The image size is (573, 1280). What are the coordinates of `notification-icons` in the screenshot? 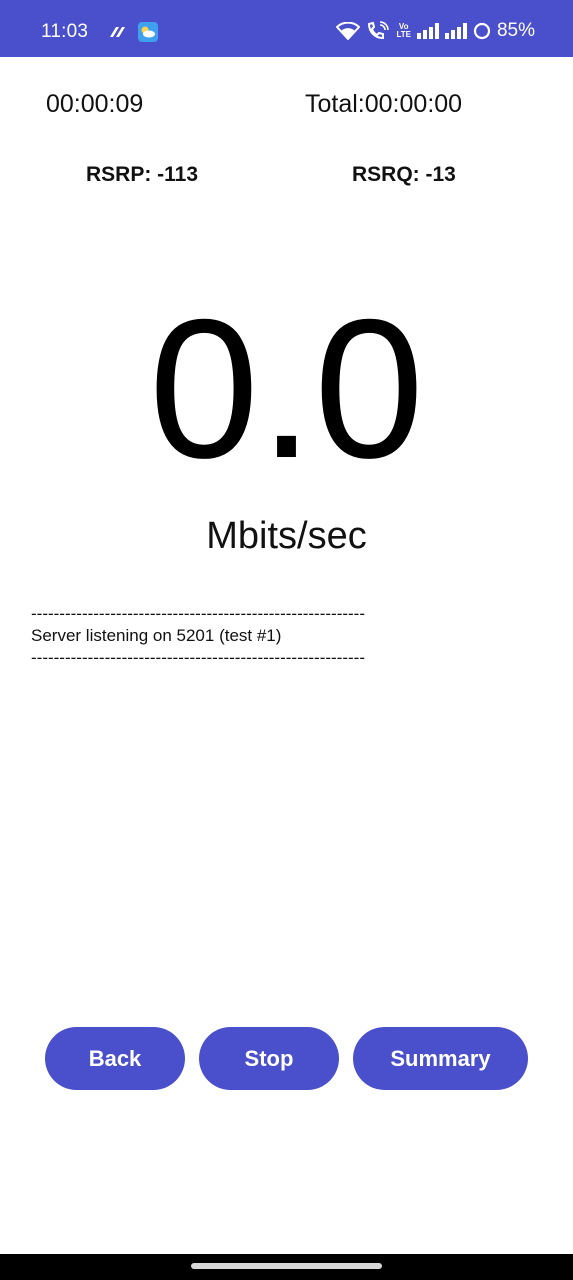 It's located at (133, 32).